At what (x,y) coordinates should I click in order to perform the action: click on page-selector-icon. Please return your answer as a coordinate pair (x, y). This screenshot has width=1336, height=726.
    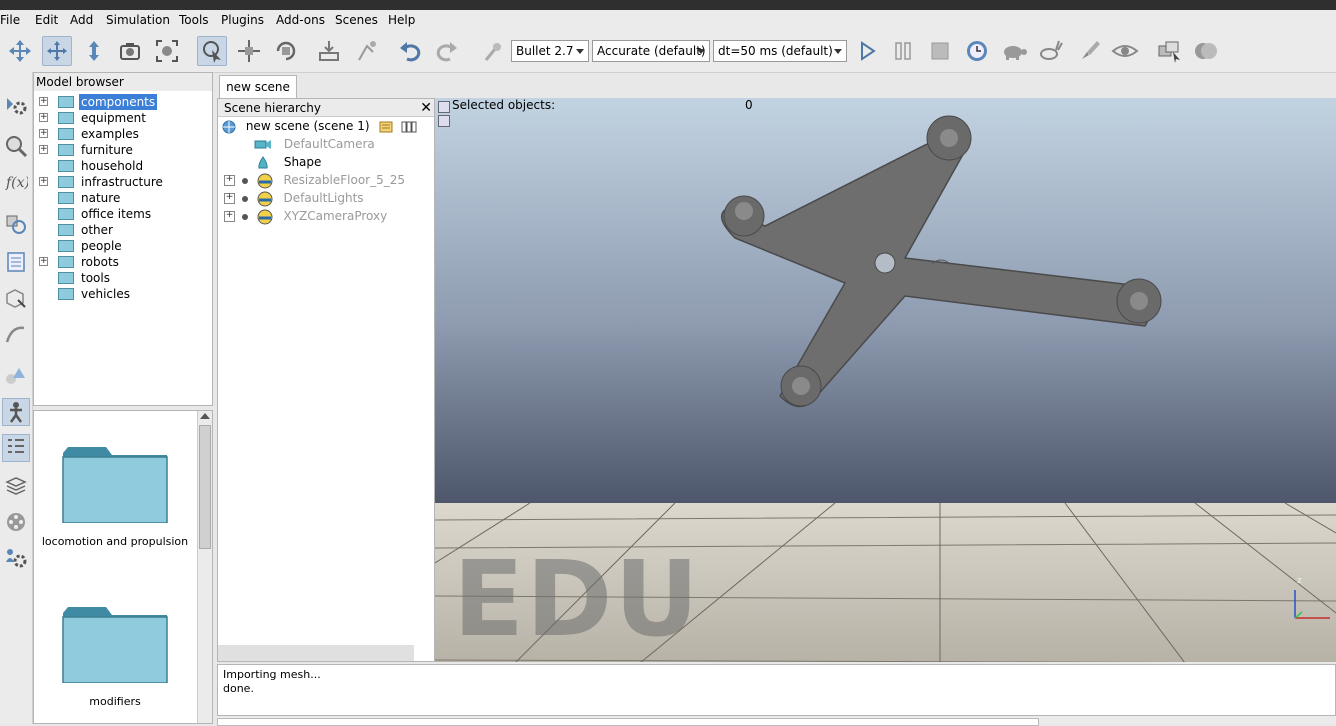
    Looking at the image, I should click on (1206, 51).